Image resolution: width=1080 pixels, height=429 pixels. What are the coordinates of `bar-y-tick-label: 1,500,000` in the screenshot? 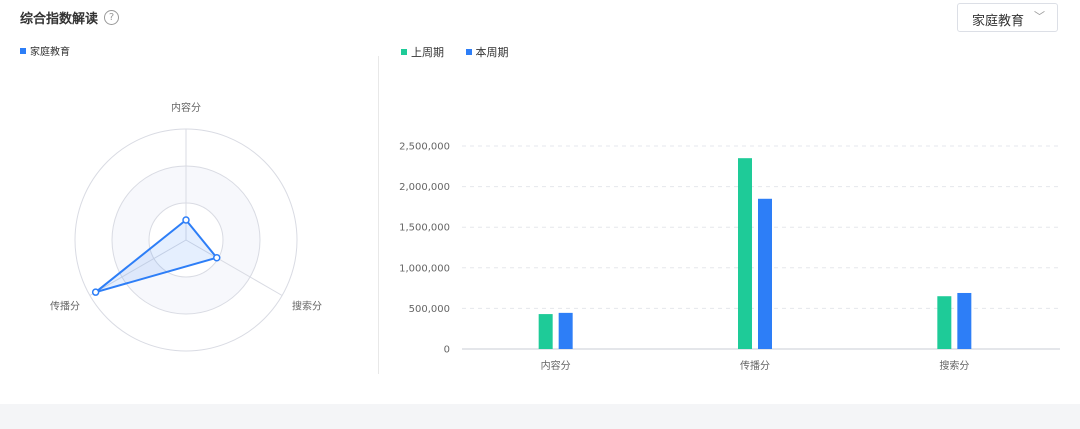 It's located at (424, 228).